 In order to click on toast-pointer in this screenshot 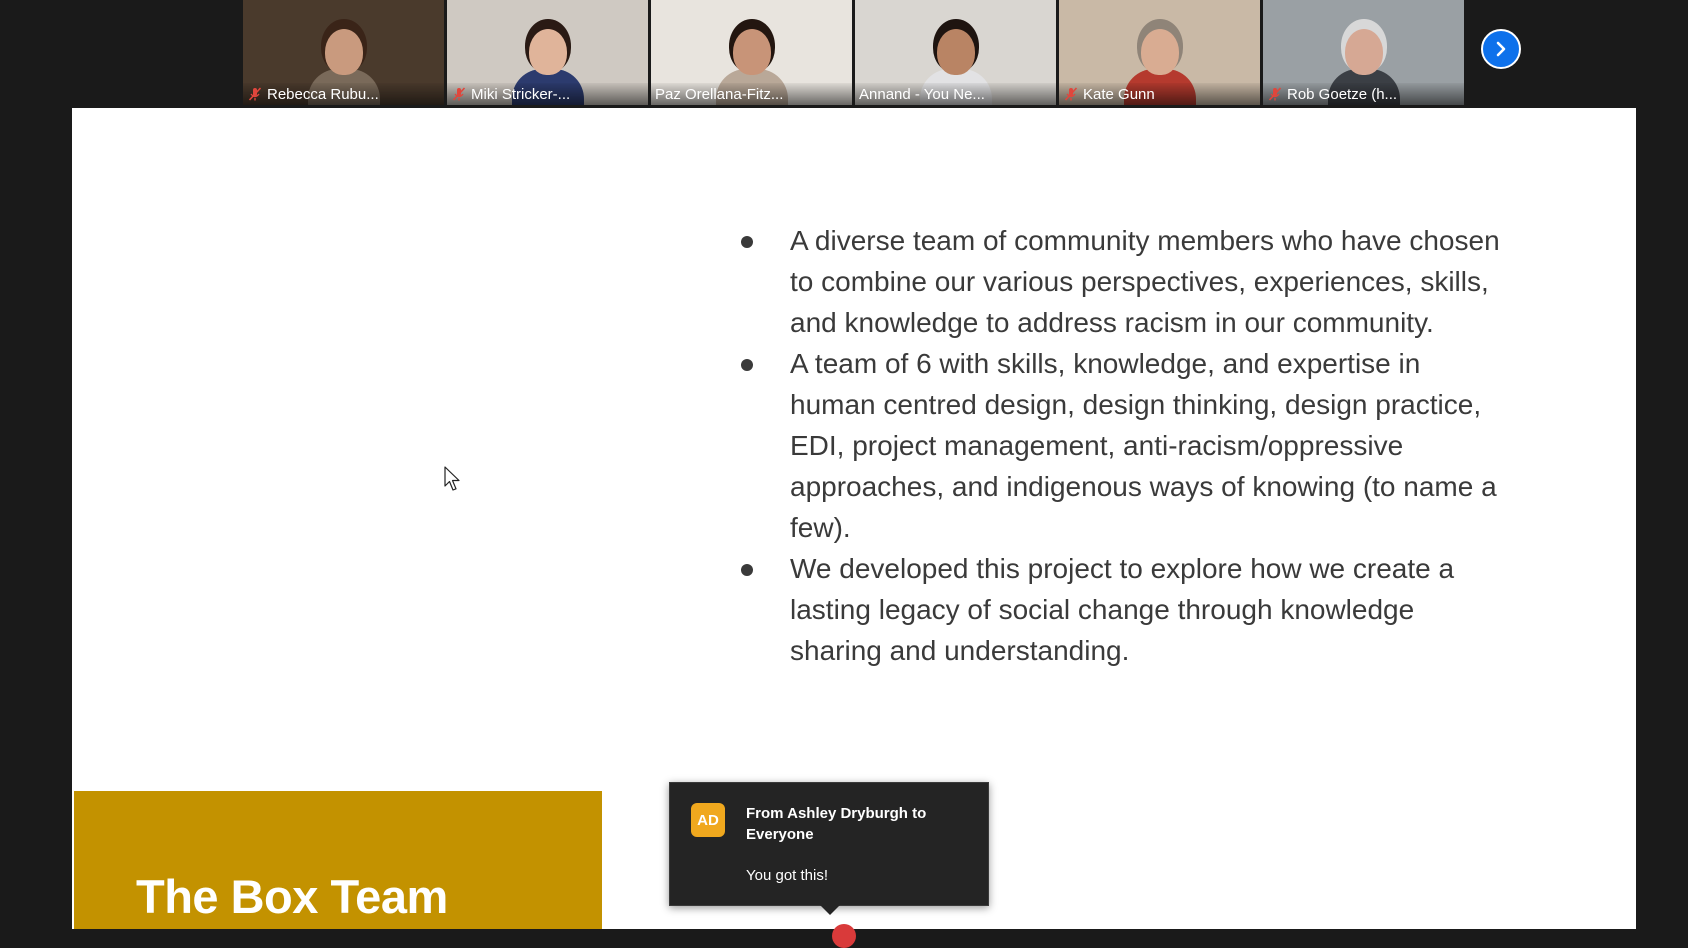, I will do `click(830, 910)`.